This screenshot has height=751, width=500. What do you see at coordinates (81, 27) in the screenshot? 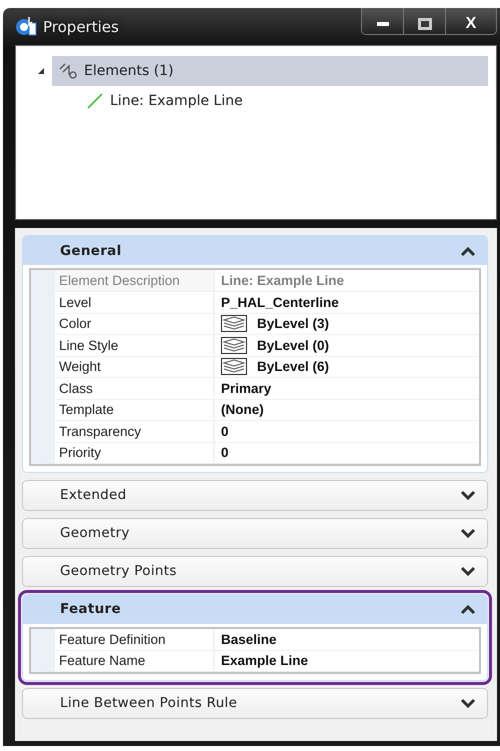
I see `window-title: Properties` at bounding box center [81, 27].